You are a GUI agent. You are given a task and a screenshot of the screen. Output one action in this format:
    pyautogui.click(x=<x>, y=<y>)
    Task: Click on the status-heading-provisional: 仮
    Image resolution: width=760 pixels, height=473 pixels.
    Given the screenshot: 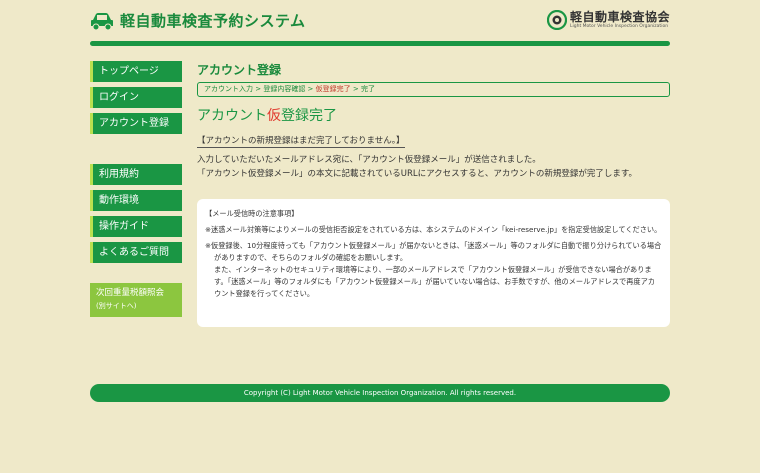 What is the action you would take?
    pyautogui.click(x=274, y=116)
    